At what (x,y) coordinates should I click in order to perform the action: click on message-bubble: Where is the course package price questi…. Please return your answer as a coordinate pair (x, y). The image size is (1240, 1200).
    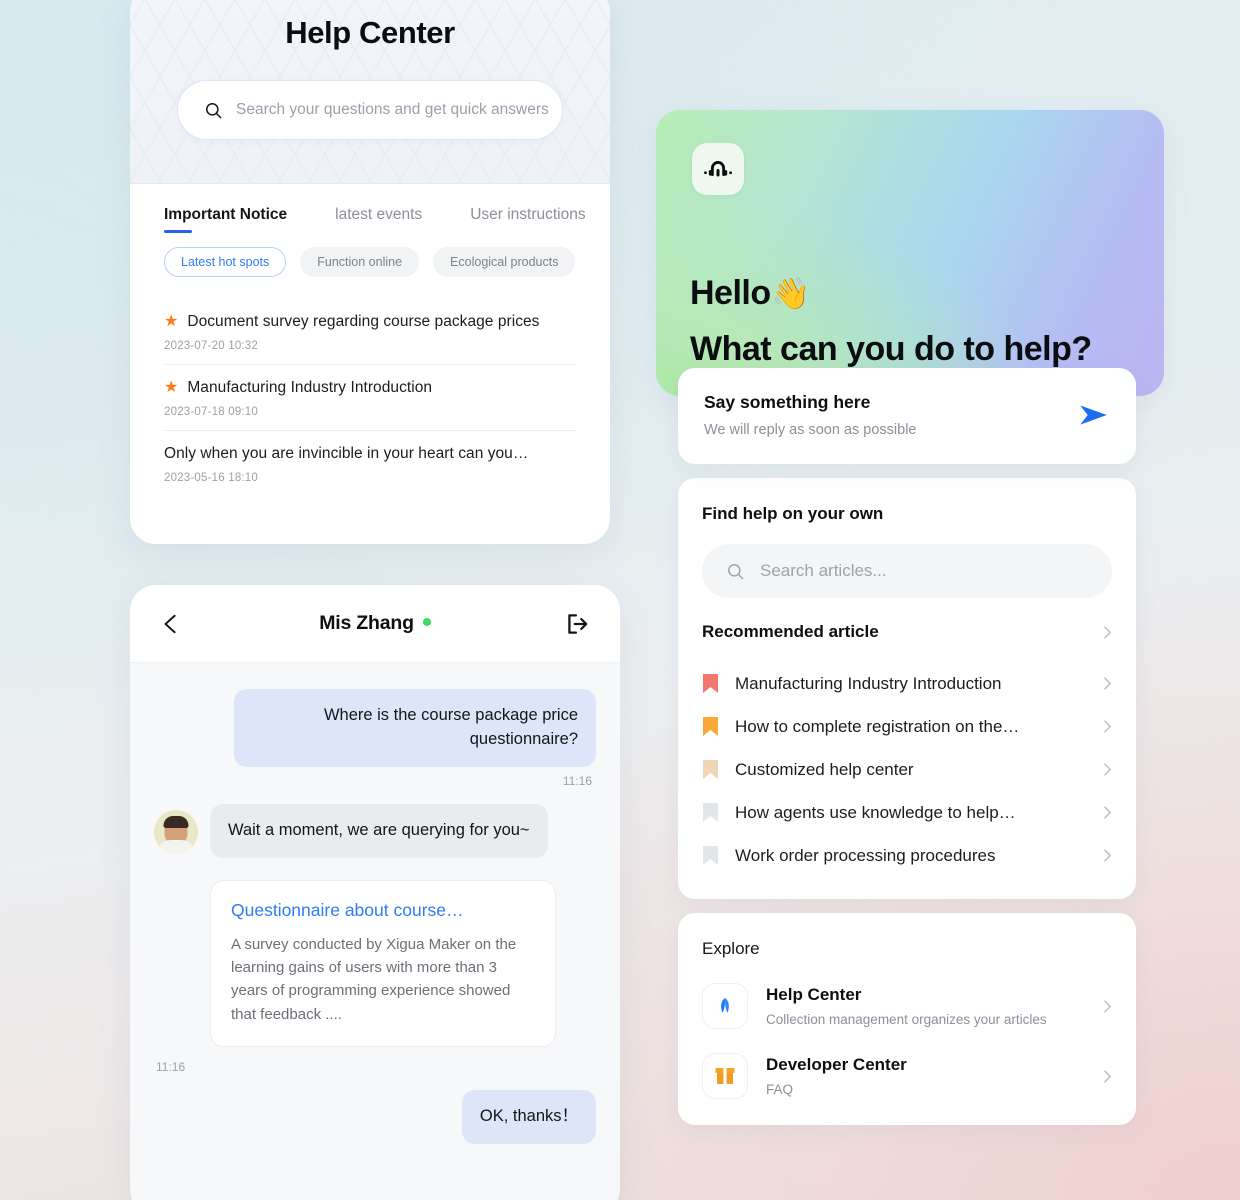
    Looking at the image, I should click on (415, 728).